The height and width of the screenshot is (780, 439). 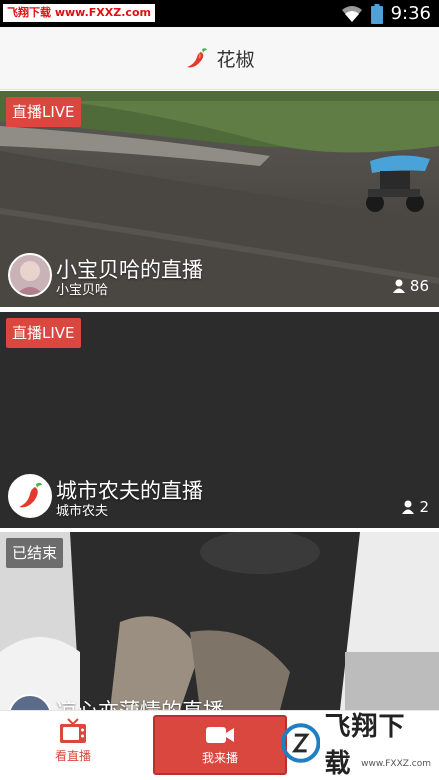 What do you see at coordinates (73, 745) in the screenshot?
I see `nav-watch-live: 看直播` at bounding box center [73, 745].